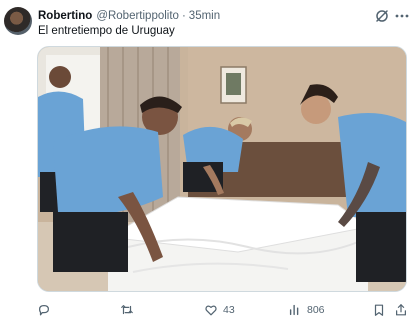  I want to click on more-icon, so click(402, 16).